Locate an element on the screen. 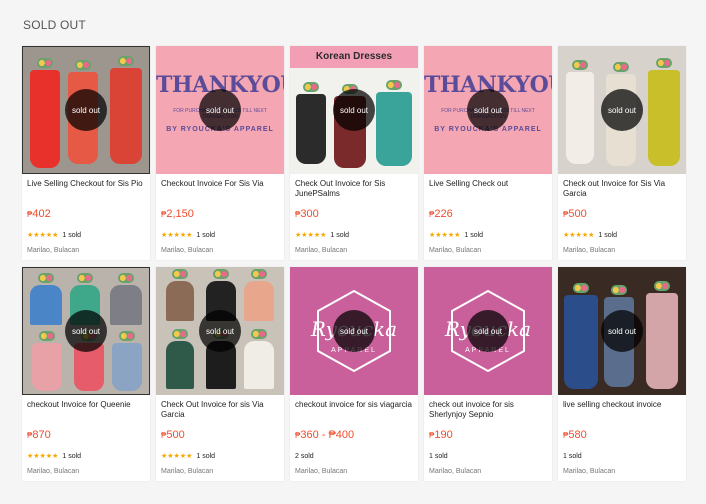  price-value: 870 is located at coordinates (41, 435).